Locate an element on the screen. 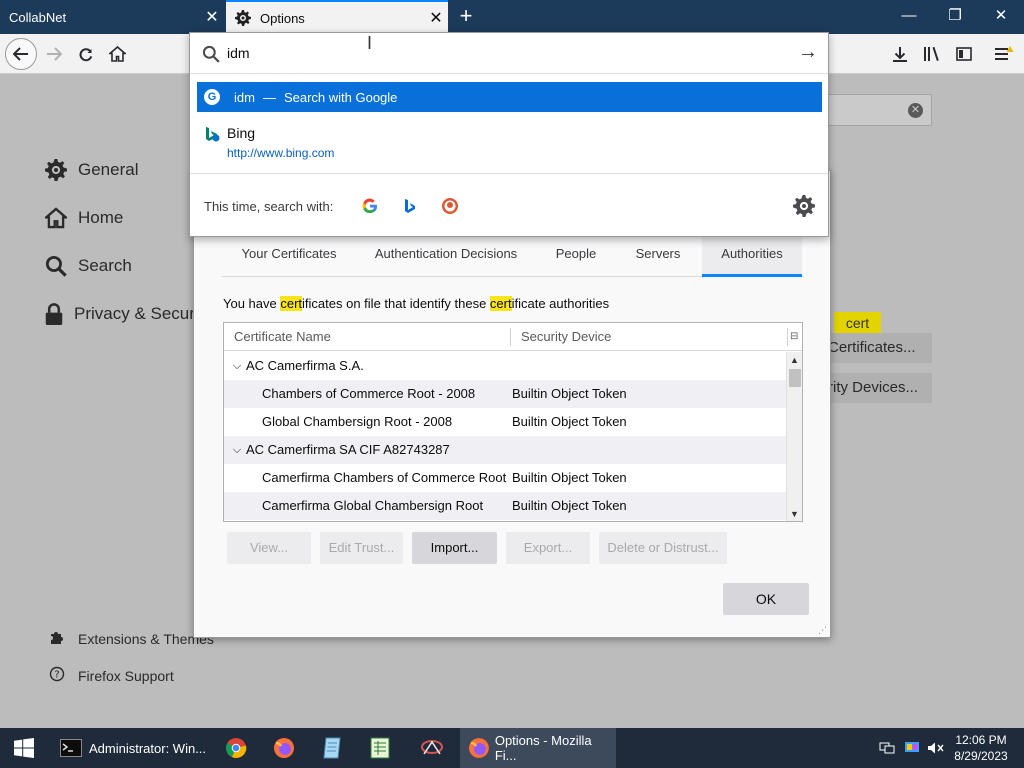  certificate-name-cell: Global Chambersign Root - 2008 is located at coordinates (357, 421).